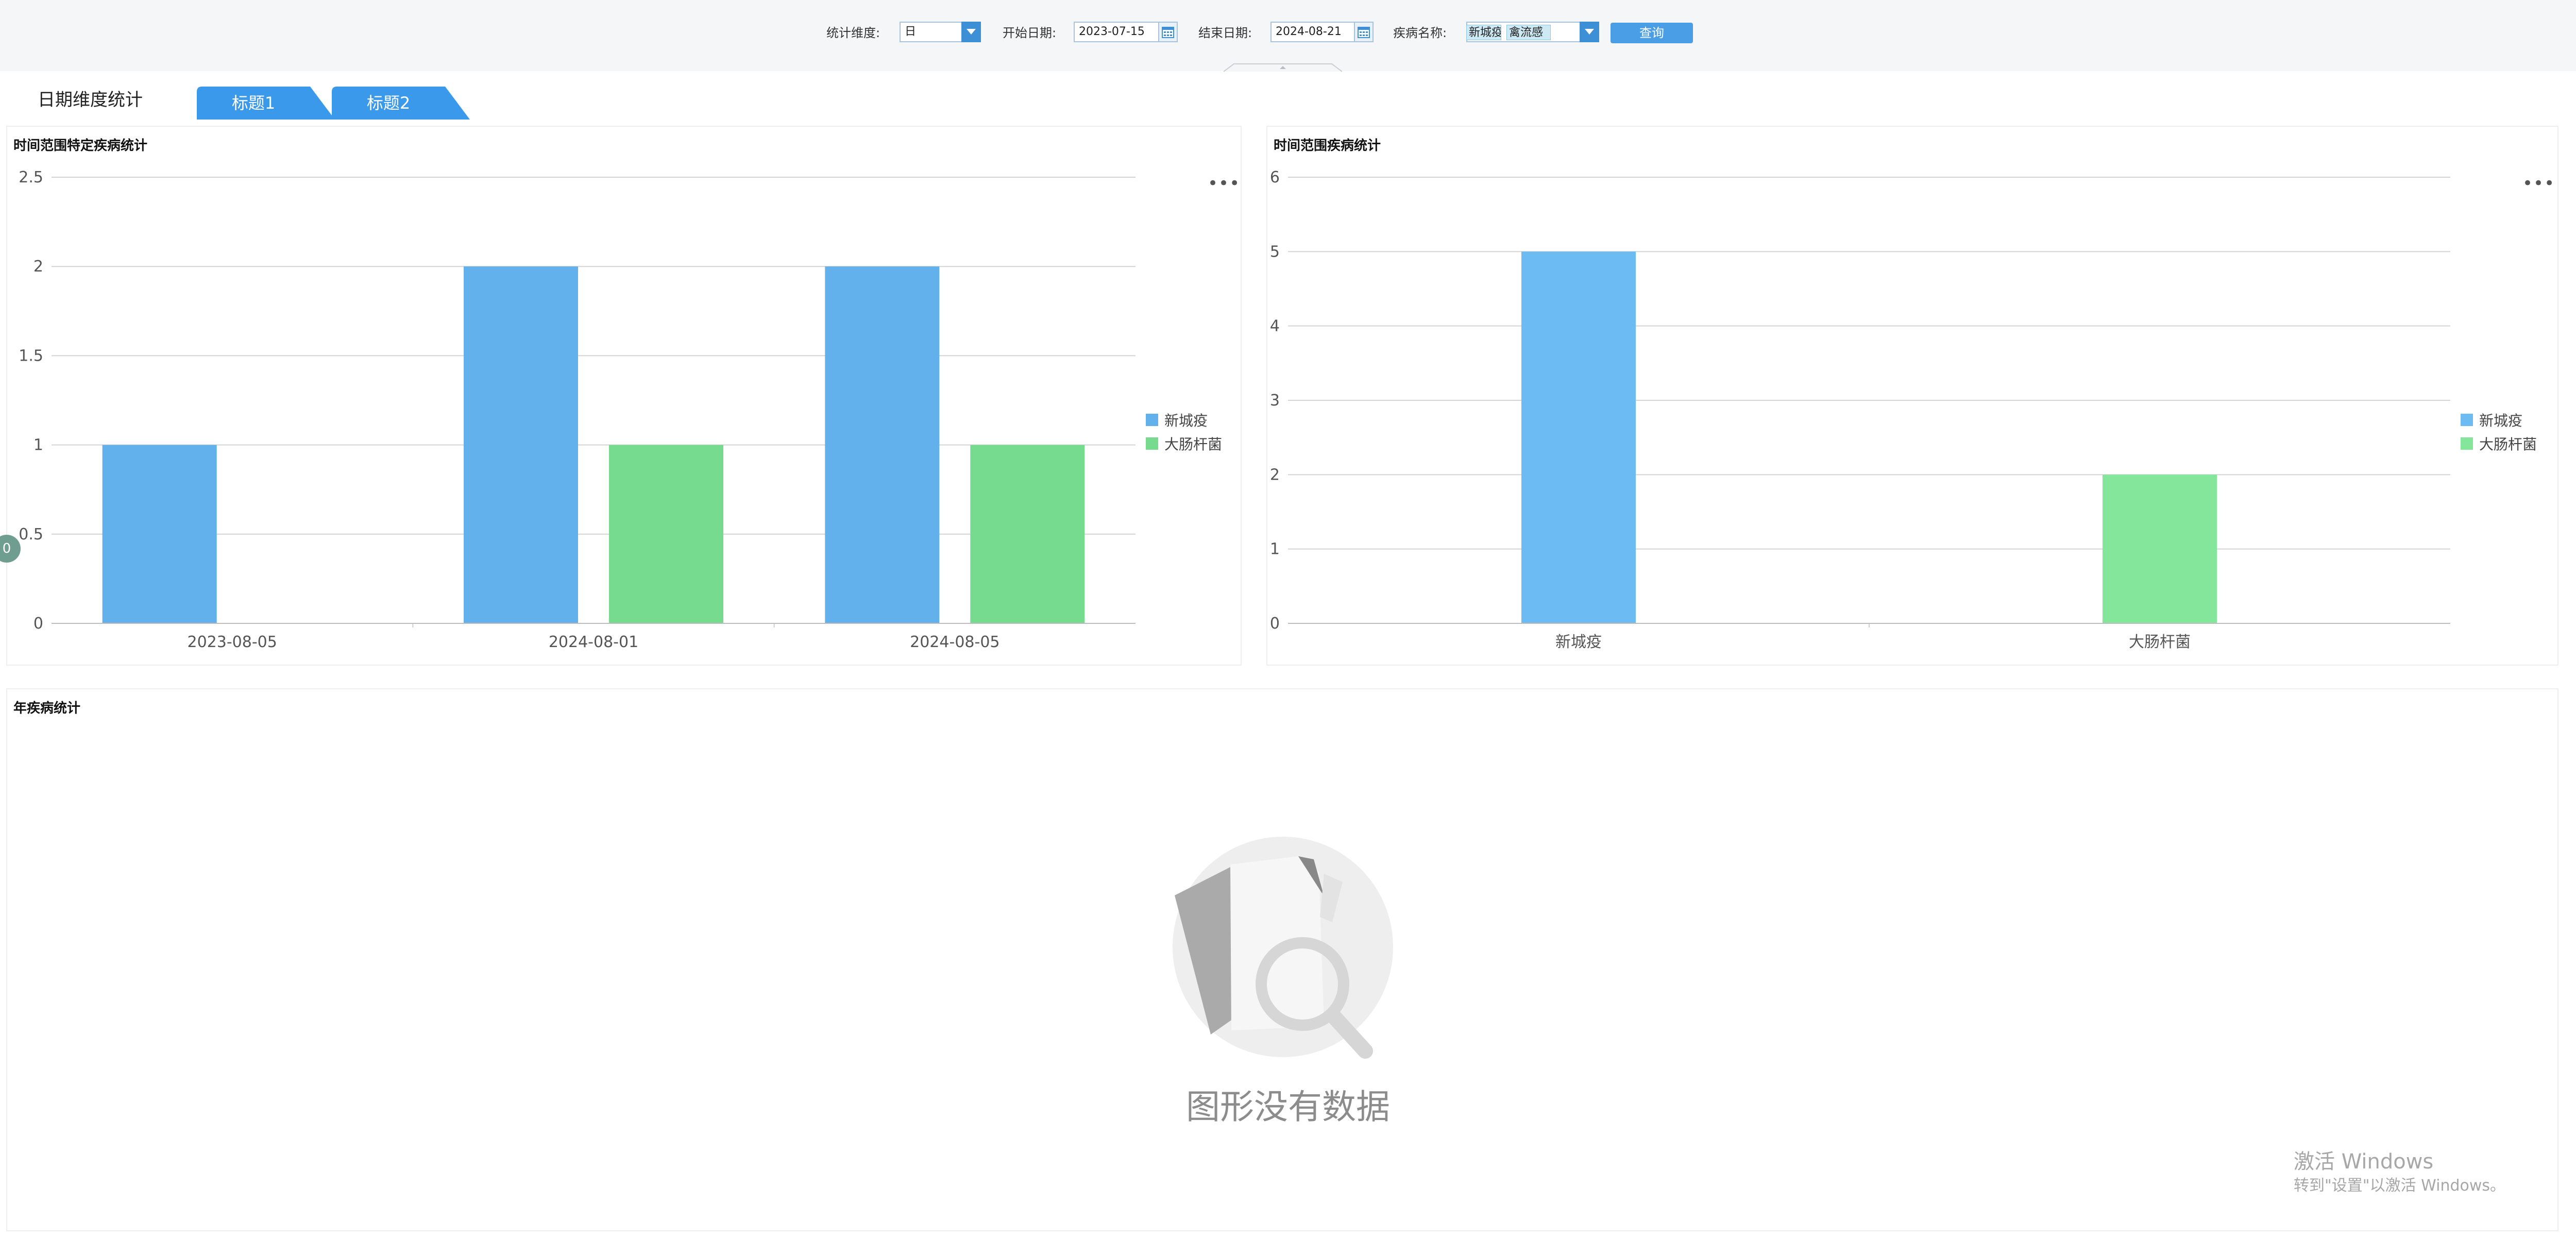  I want to click on y-tick-label: 1.5, so click(31, 356).